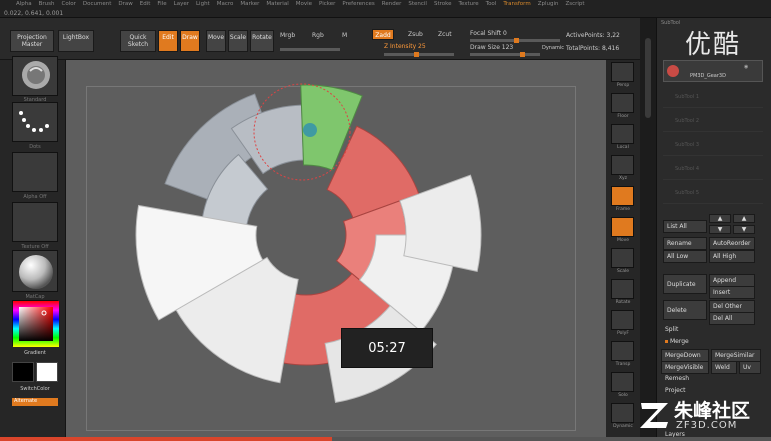 The width and height of the screenshot is (771, 441). I want to click on subtool-slot: SubTool 2, so click(713, 121).